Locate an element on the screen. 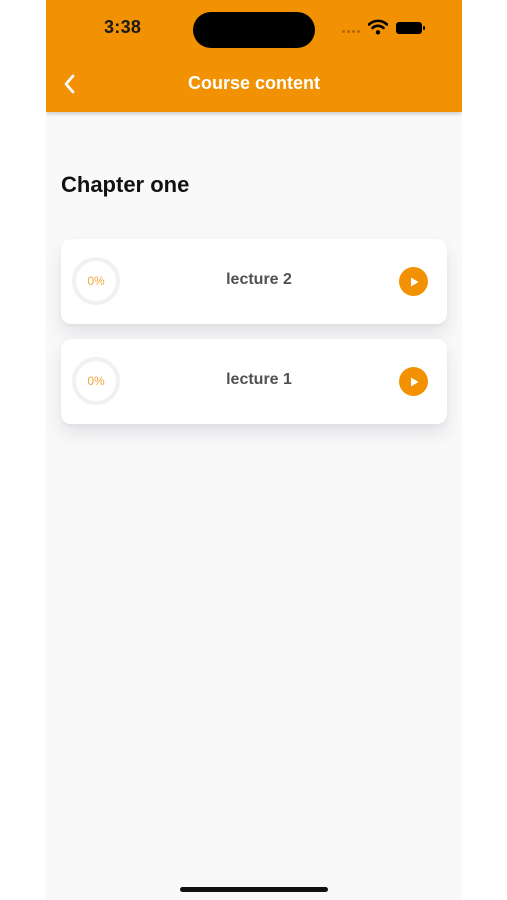 This screenshot has width=507, height=900. lecture-title: lecture 1 is located at coordinates (259, 379).